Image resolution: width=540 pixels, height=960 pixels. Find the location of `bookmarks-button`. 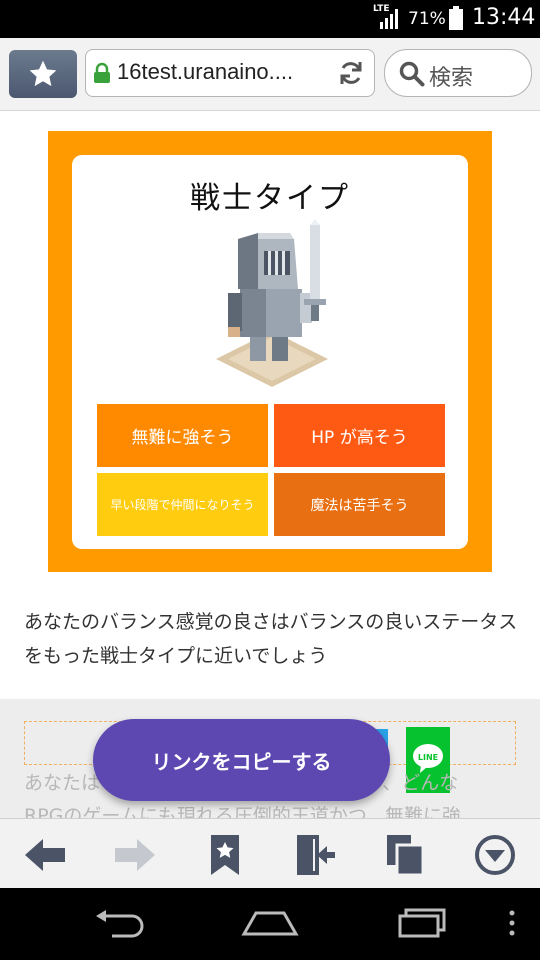

bookmarks-button is located at coordinates (43, 74).